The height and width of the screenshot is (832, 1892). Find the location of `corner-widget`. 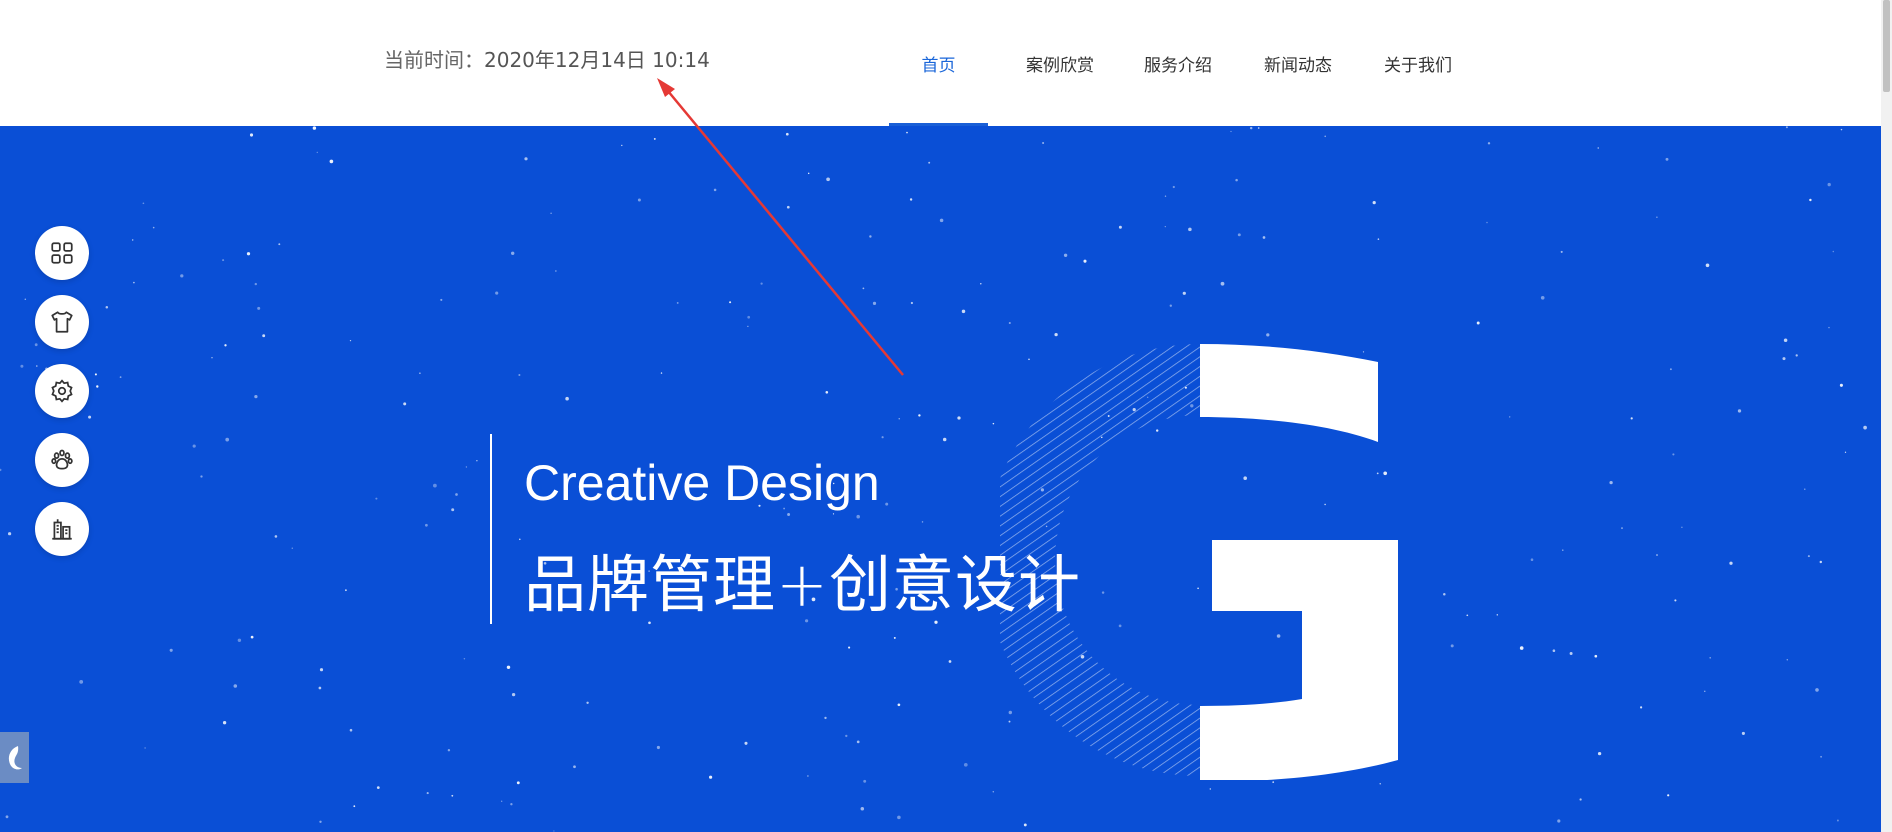

corner-widget is located at coordinates (14, 757).